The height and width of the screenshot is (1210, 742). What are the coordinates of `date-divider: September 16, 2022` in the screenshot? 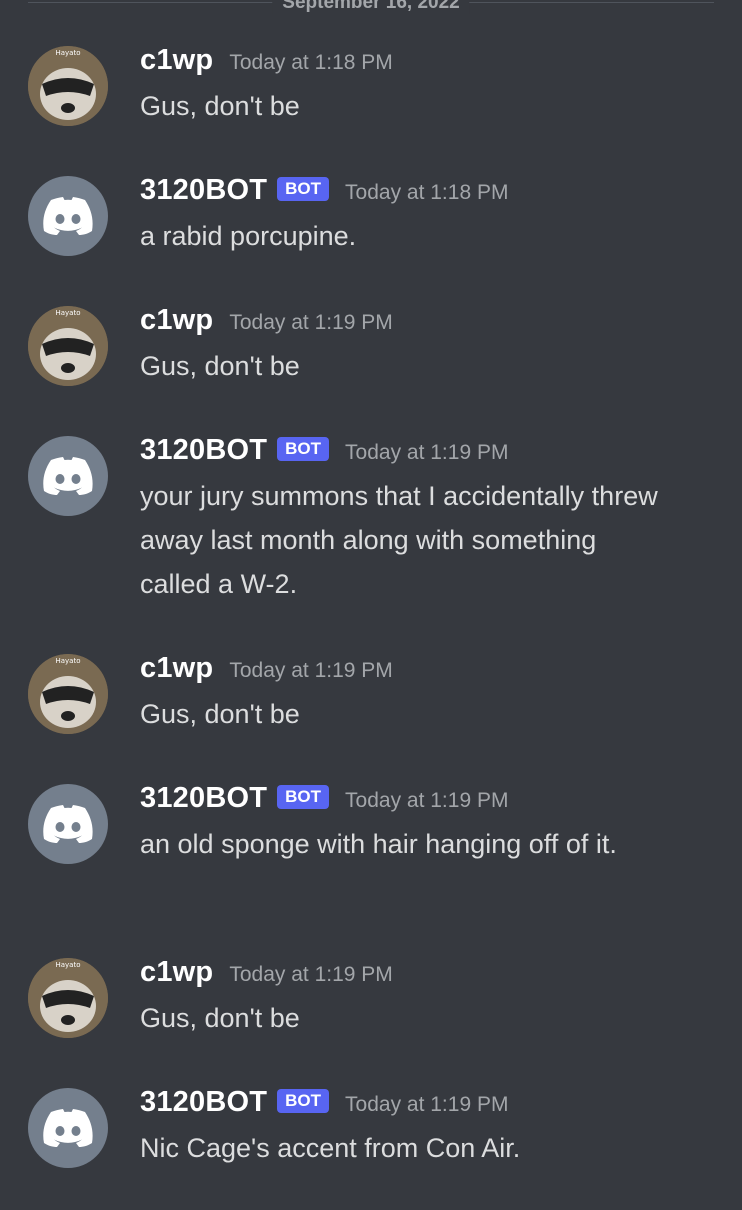 It's located at (371, 7).